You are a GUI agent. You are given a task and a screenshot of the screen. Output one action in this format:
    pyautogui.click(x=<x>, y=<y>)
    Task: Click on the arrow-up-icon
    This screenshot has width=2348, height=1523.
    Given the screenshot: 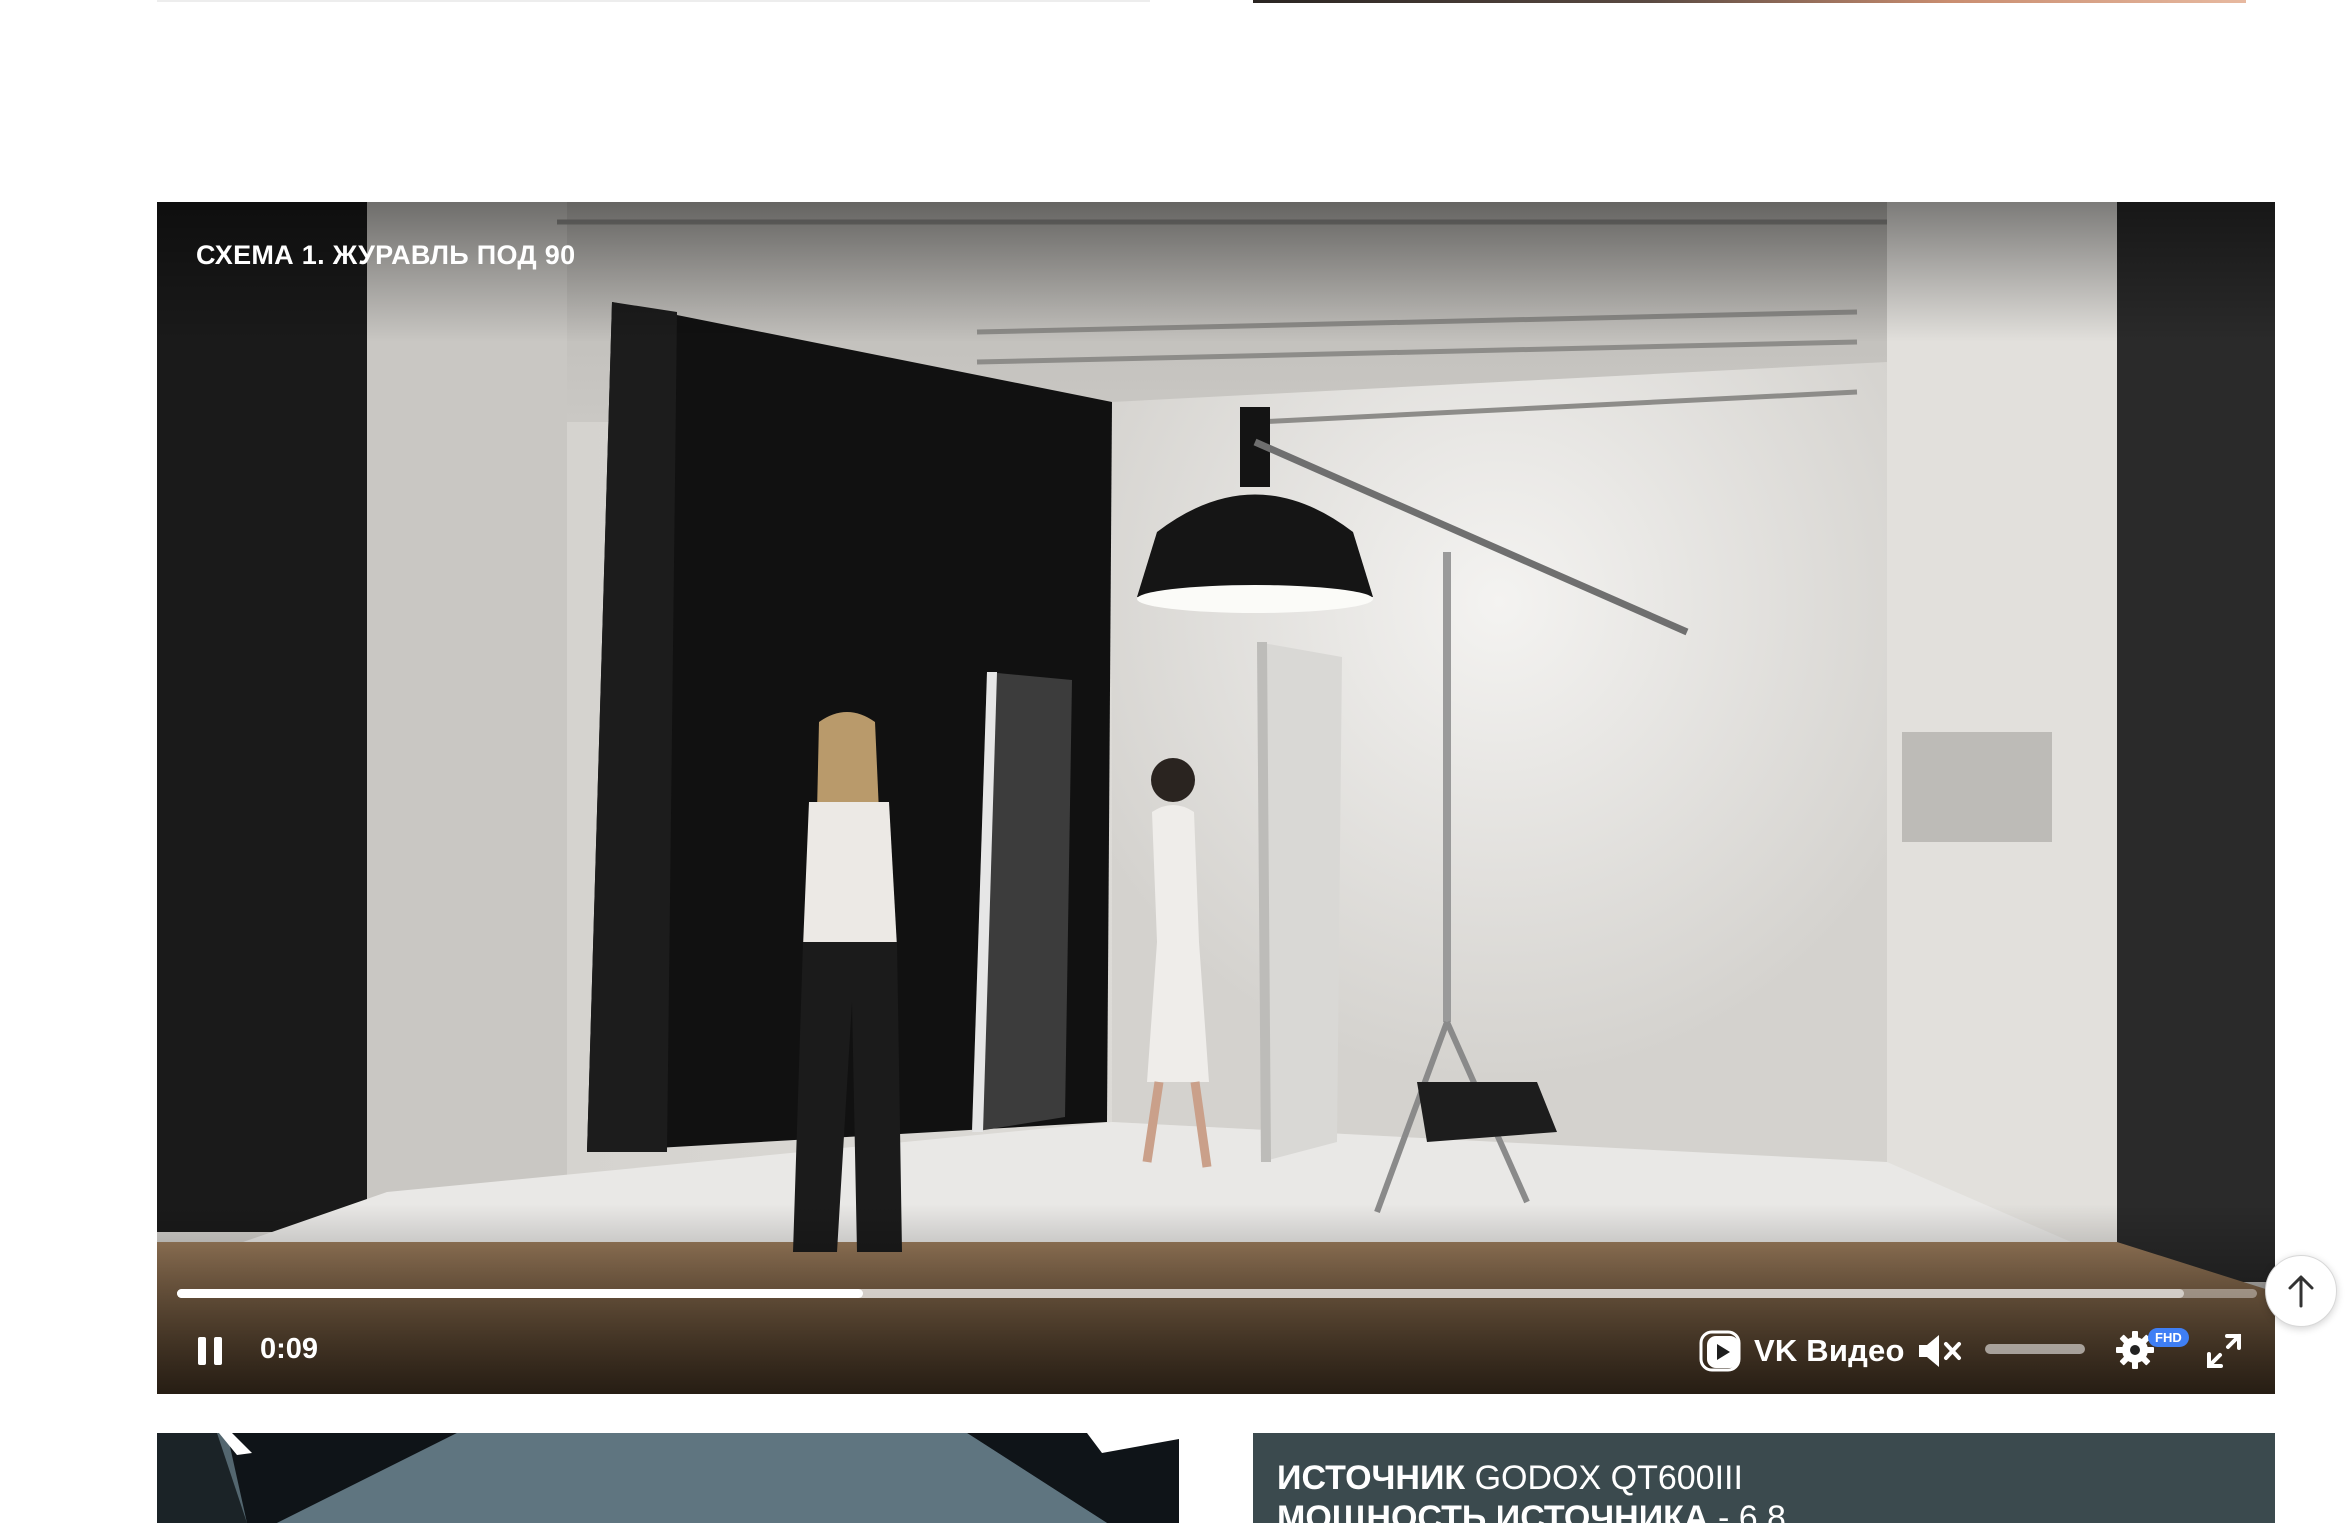 What is the action you would take?
    pyautogui.click(x=2301, y=1291)
    